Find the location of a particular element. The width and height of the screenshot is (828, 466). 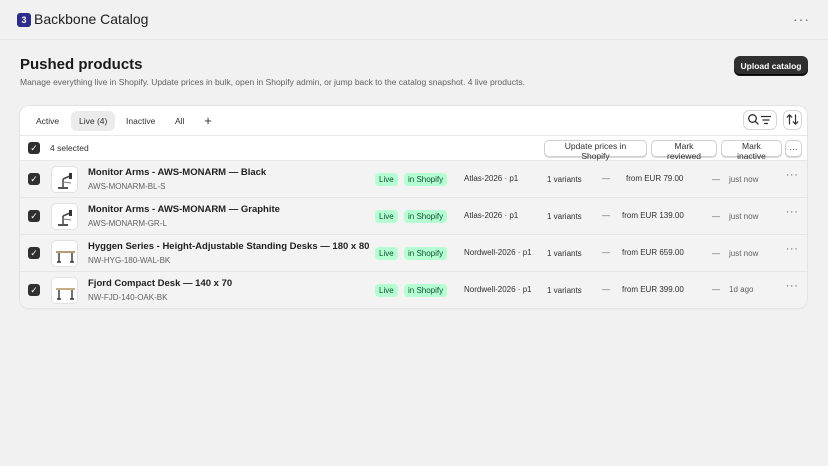

mark-inactive-button: Mark inactive is located at coordinates (751, 150).